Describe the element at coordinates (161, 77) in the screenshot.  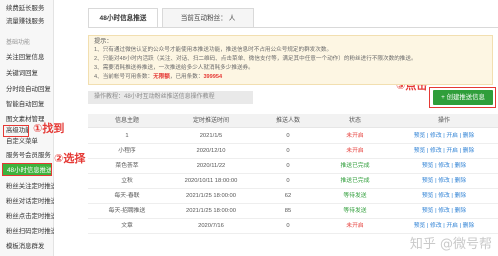
I see `tip-quota-value: 无限额` at that location.